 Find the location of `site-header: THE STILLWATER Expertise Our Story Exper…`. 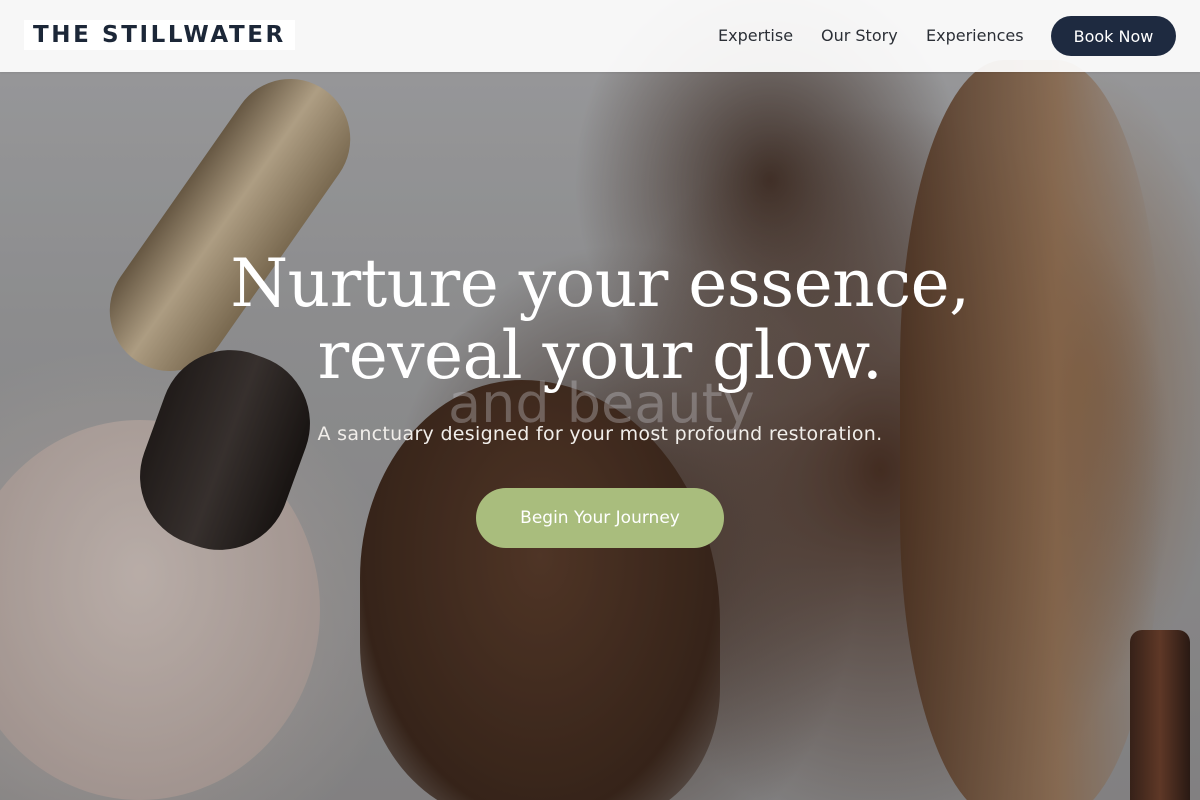

site-header: THE STILLWATER Expertise Our Story Exper… is located at coordinates (600, 36).